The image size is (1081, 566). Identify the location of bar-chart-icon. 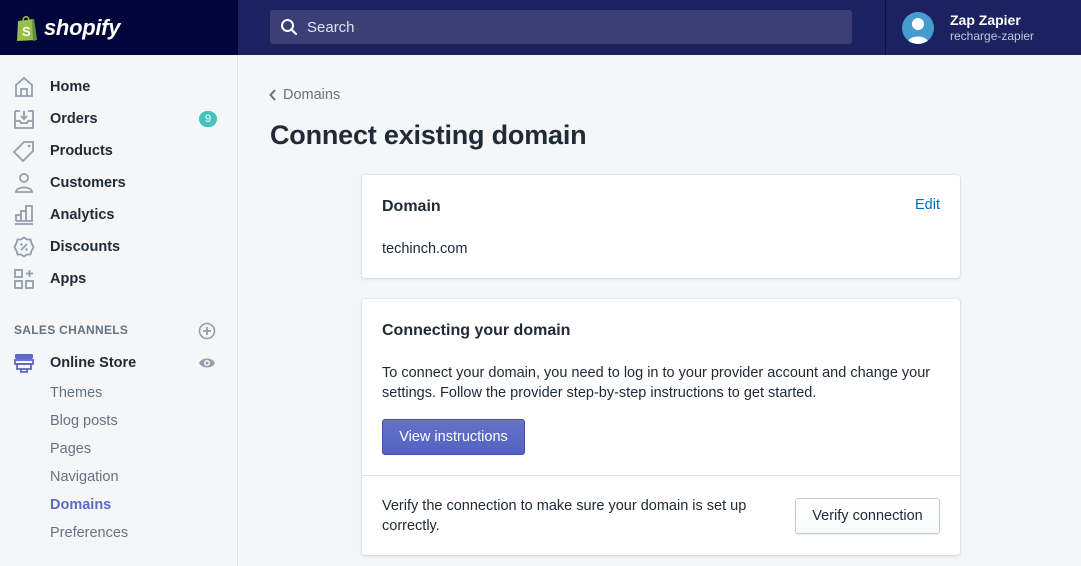
(24, 215).